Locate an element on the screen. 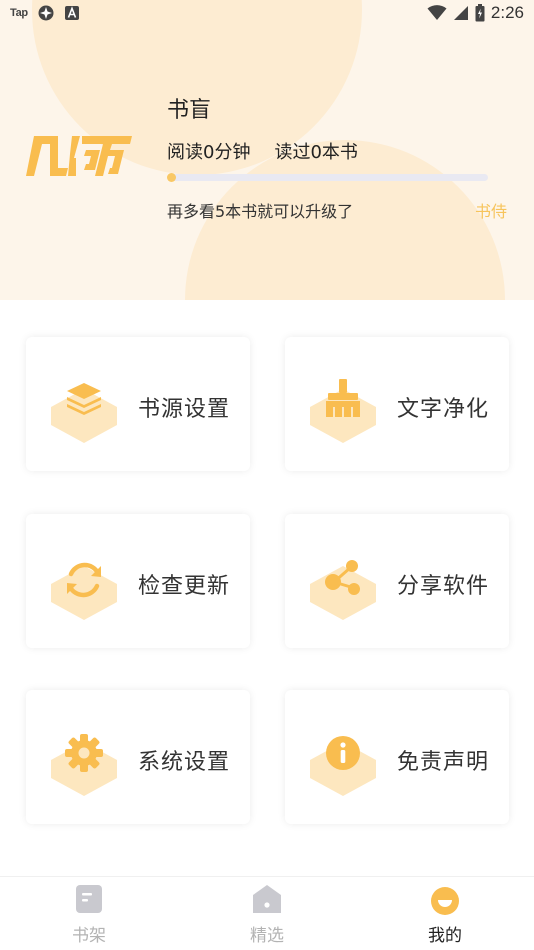  nav-tab-featured: 精选 is located at coordinates (267, 913).